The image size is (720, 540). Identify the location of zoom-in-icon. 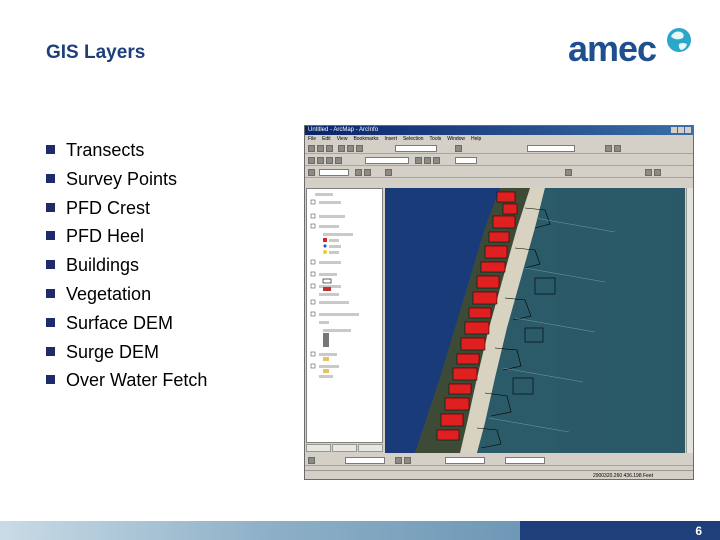
(311, 160).